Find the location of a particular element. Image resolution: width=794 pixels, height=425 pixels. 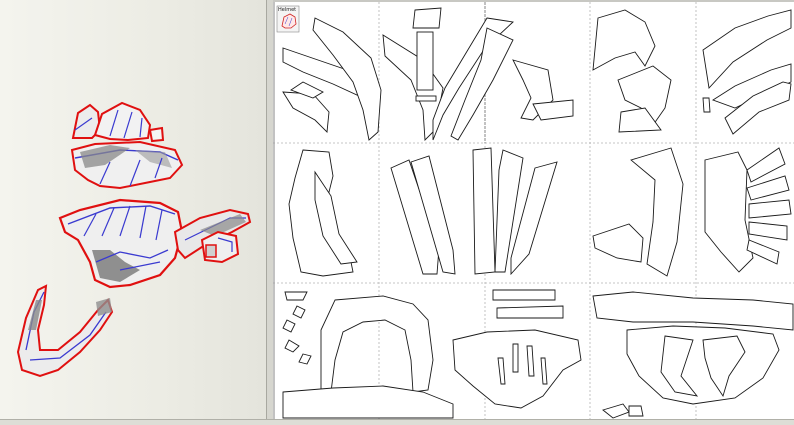

model-part-dome is located at coordinates (121, 243).